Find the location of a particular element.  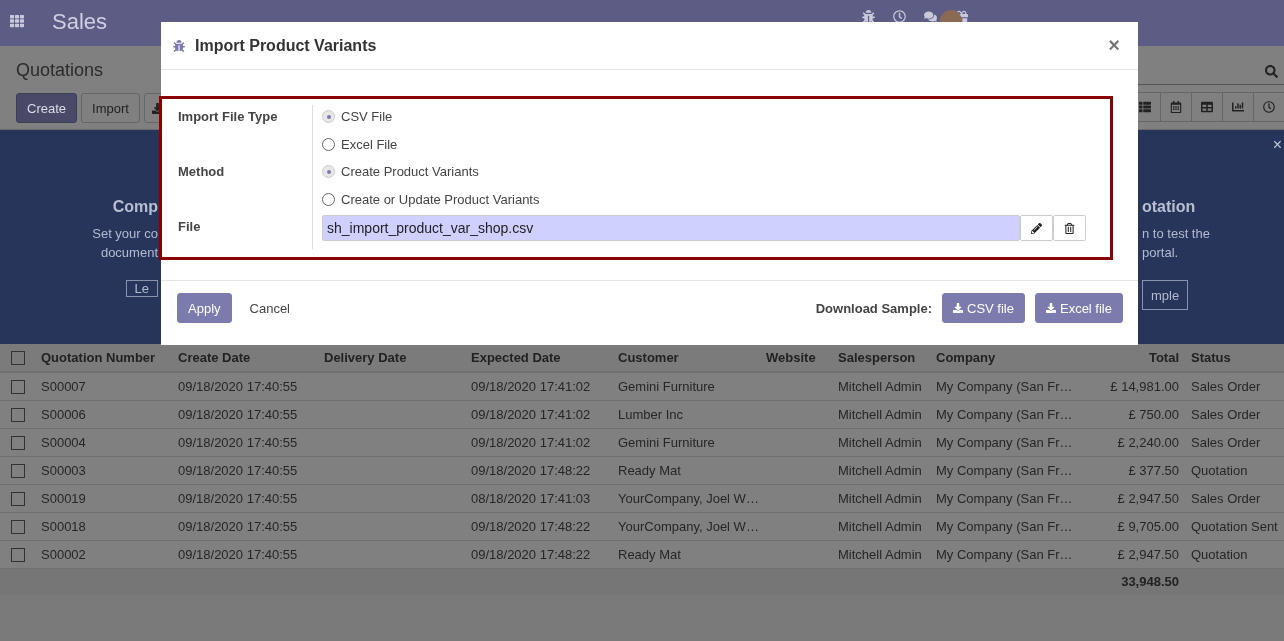

edit-button is located at coordinates (1036, 228).